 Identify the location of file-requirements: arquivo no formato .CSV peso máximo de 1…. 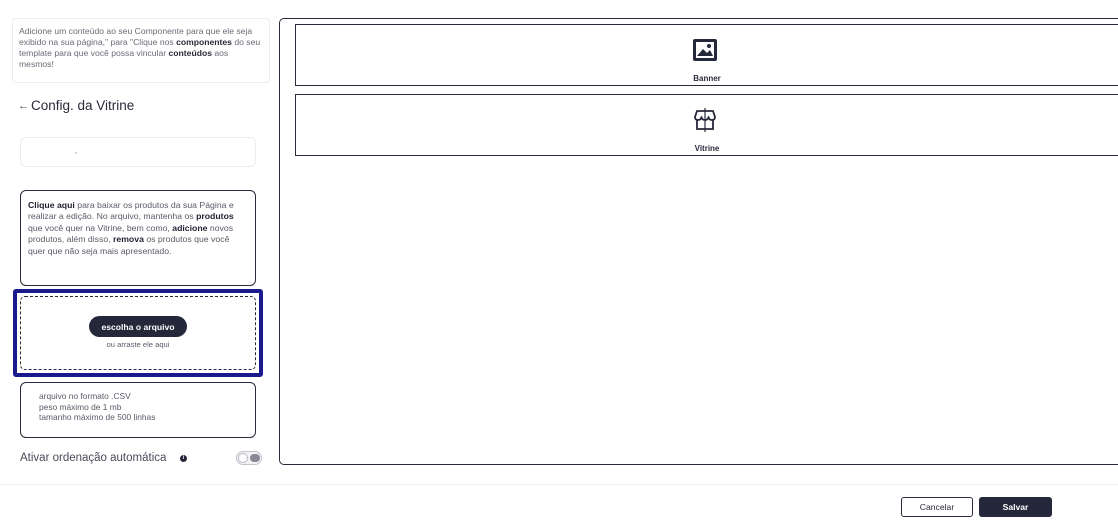
(138, 410).